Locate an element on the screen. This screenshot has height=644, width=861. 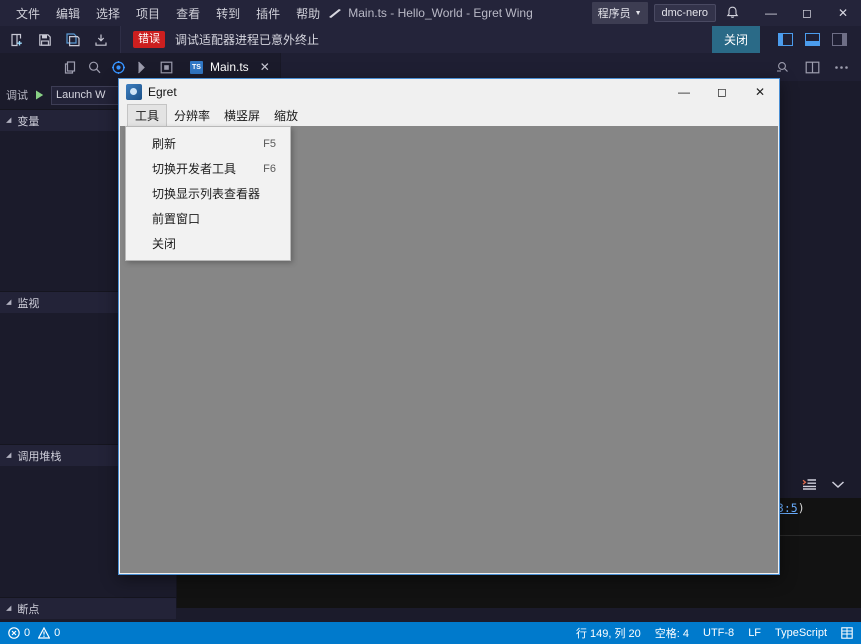
notification-toolbar: 错误 调试适配器进程已意外终止 关闭 is located at coordinates (430, 39).